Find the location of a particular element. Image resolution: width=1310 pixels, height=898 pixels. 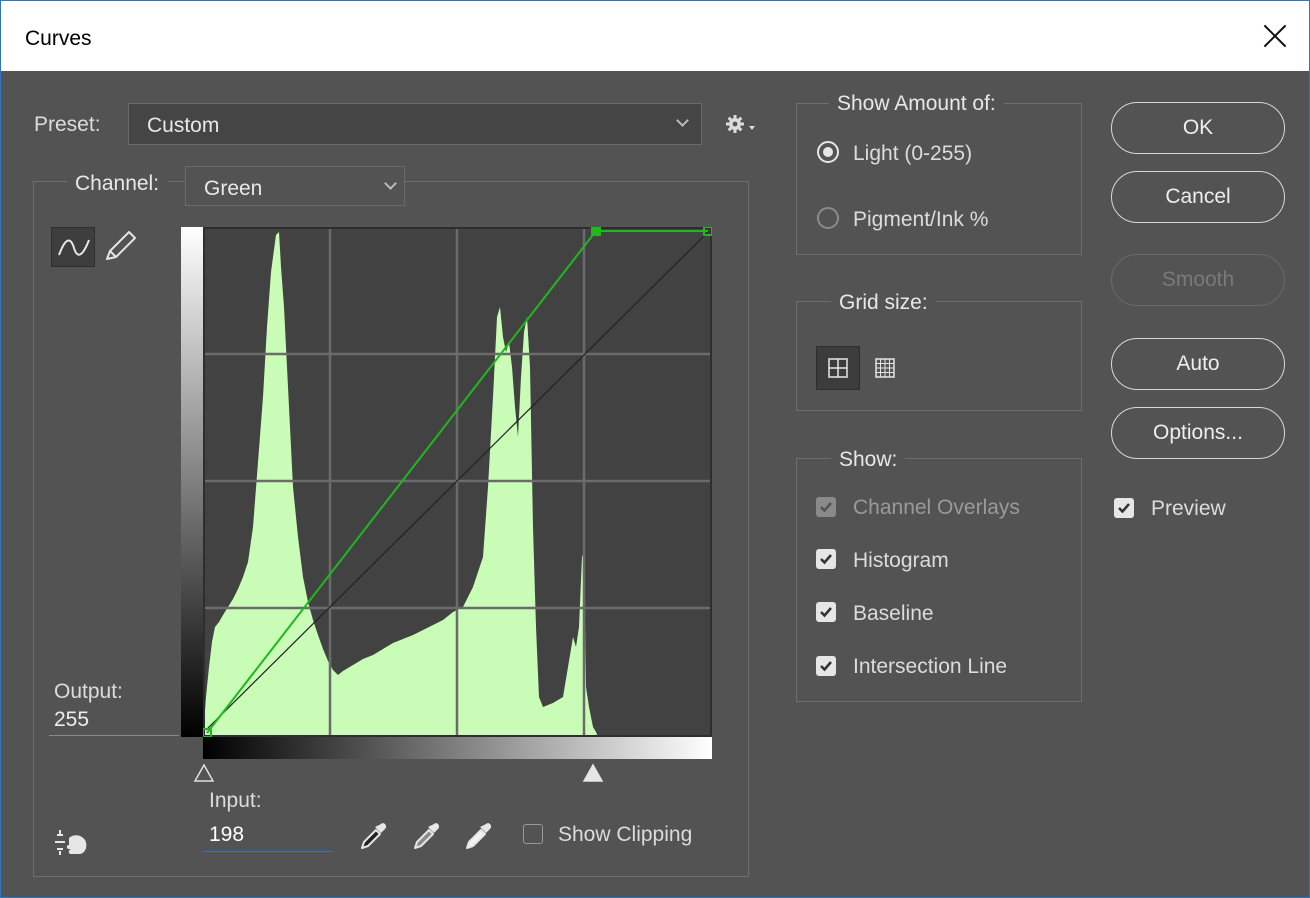

output-value: 255 is located at coordinates (72, 719).